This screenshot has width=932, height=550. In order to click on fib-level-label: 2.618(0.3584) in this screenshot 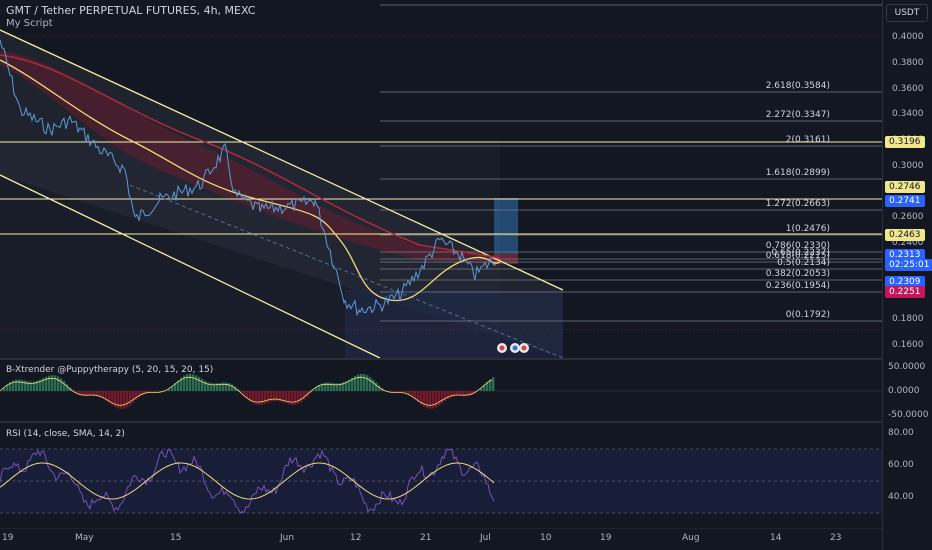, I will do `click(797, 86)`.